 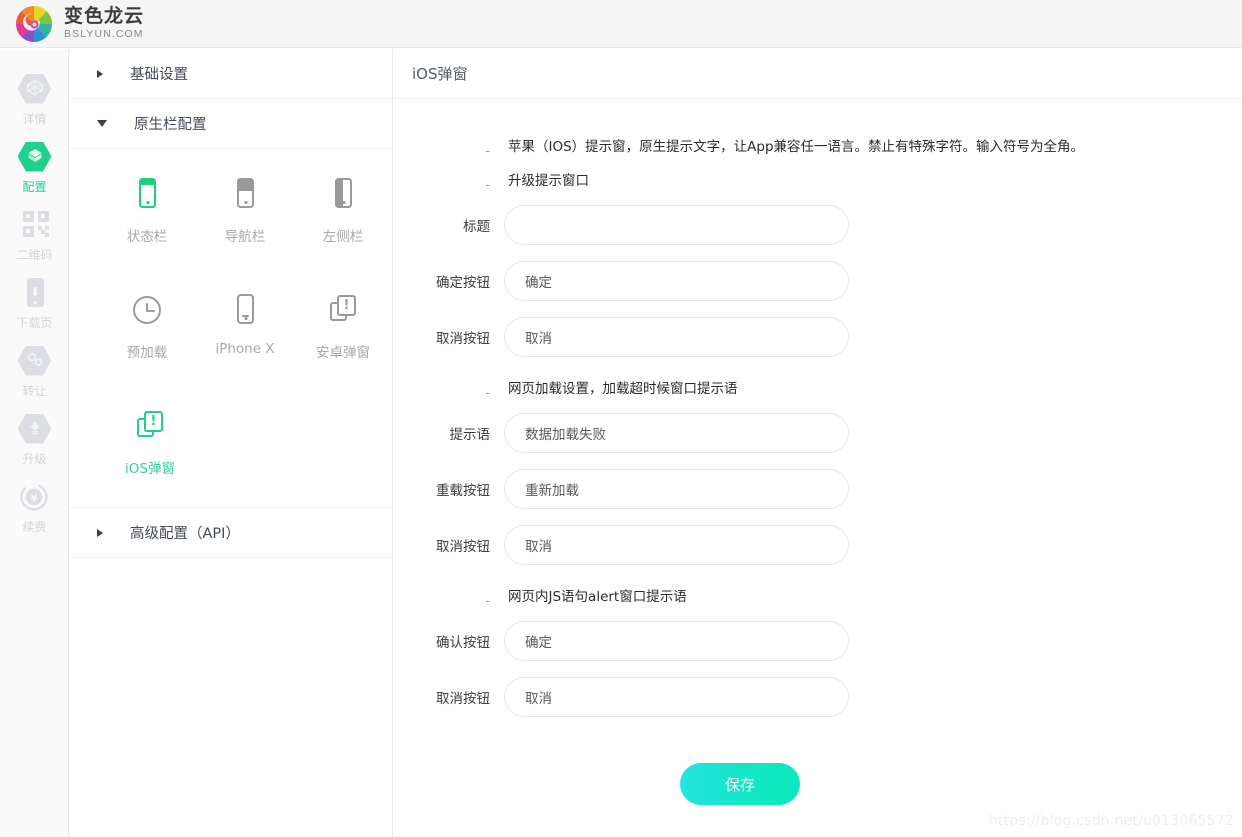 I want to click on tile-row: 状态栏 导航栏 左侧栏, so click(x=231, y=209).